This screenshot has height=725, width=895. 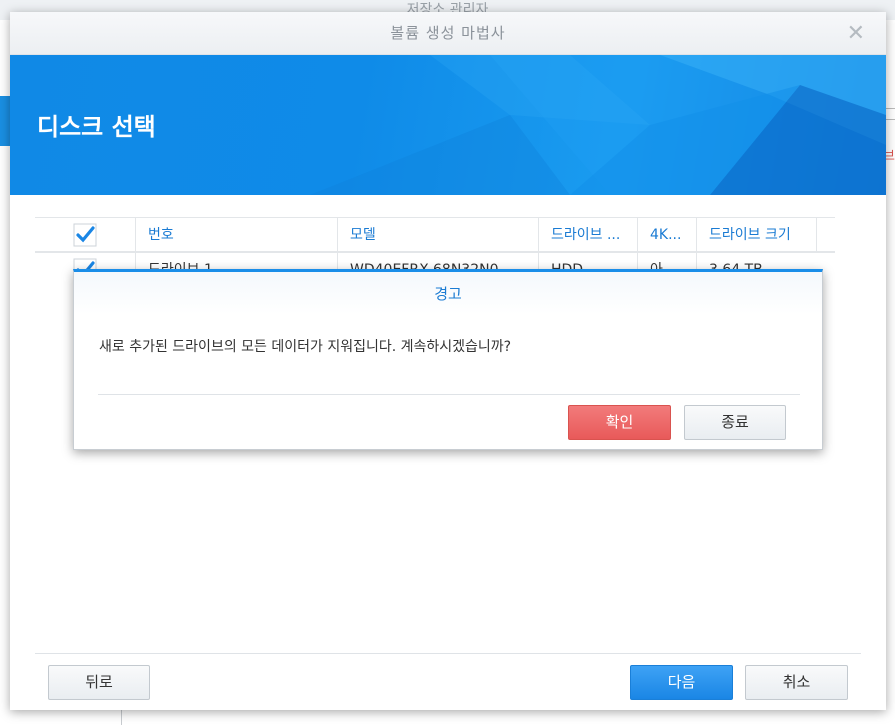 What do you see at coordinates (437, 234) in the screenshot?
I see `column-header-model: 모델` at bounding box center [437, 234].